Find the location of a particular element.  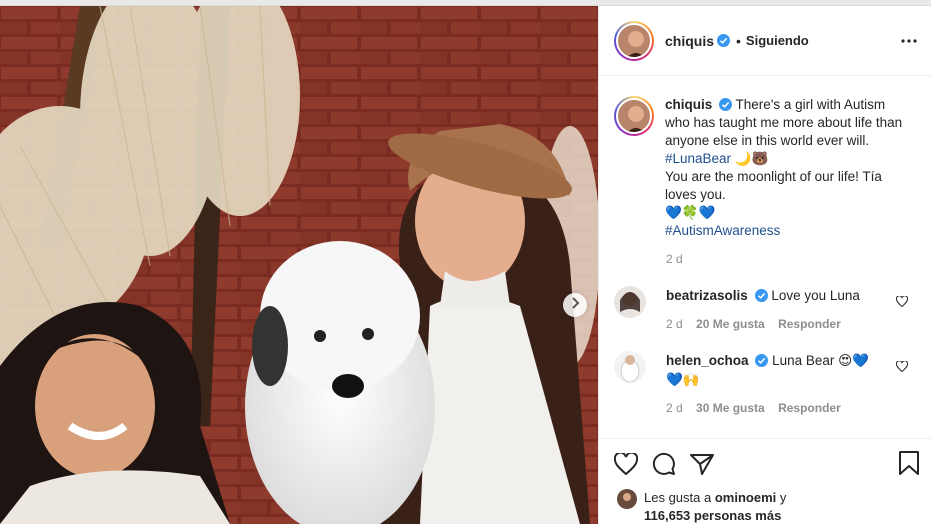

caption-emoji-1: 🌙🐻 is located at coordinates (751, 158).